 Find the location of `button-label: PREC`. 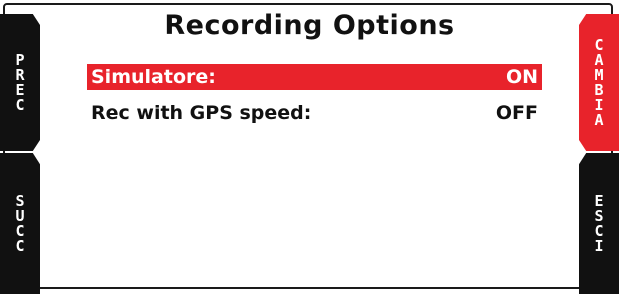

button-label: PREC is located at coordinates (20, 82).